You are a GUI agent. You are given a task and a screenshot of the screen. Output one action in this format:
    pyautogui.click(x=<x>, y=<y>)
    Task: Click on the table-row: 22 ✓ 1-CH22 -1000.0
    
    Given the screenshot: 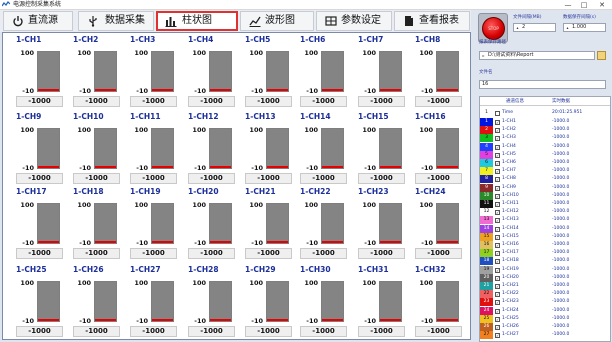 What is the action you would take?
    pyautogui.click(x=545, y=294)
    